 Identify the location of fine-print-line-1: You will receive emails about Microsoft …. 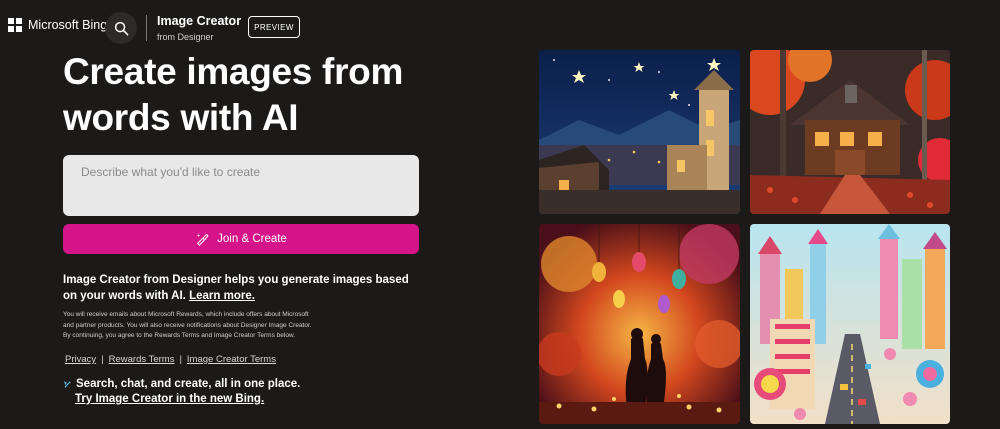
(186, 314).